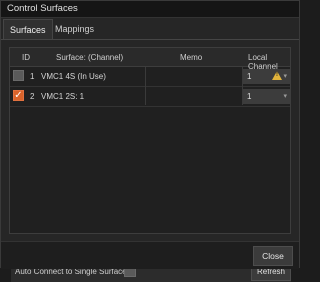  Describe the element at coordinates (90, 57) in the screenshot. I see `header-surface: Surface: (Channel)` at that location.